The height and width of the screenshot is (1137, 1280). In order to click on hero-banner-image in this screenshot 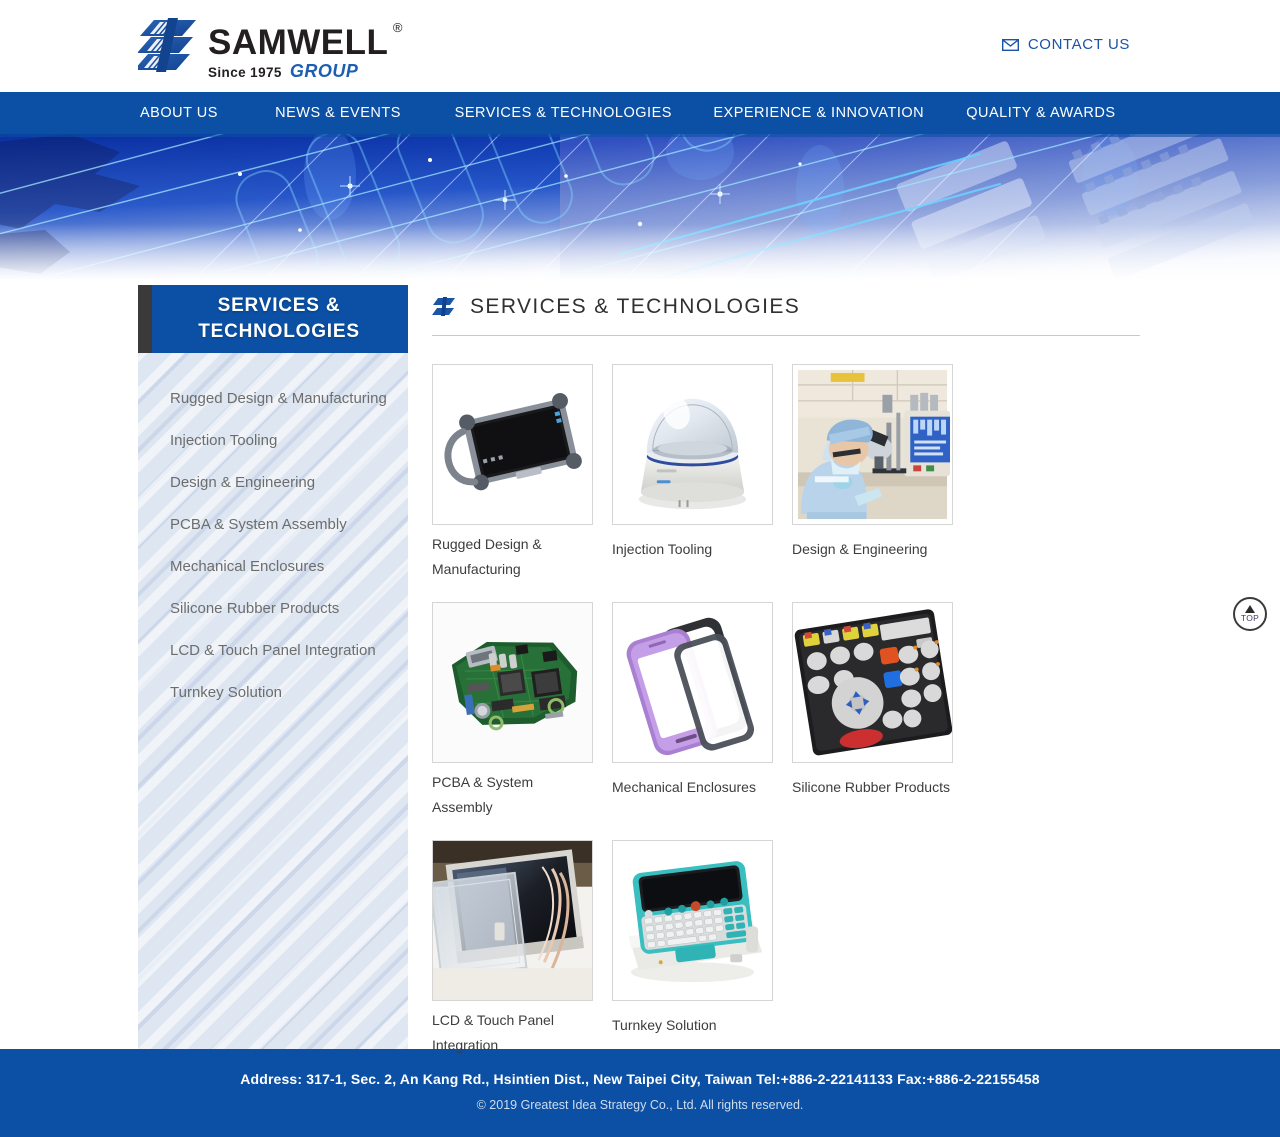, I will do `click(640, 206)`.